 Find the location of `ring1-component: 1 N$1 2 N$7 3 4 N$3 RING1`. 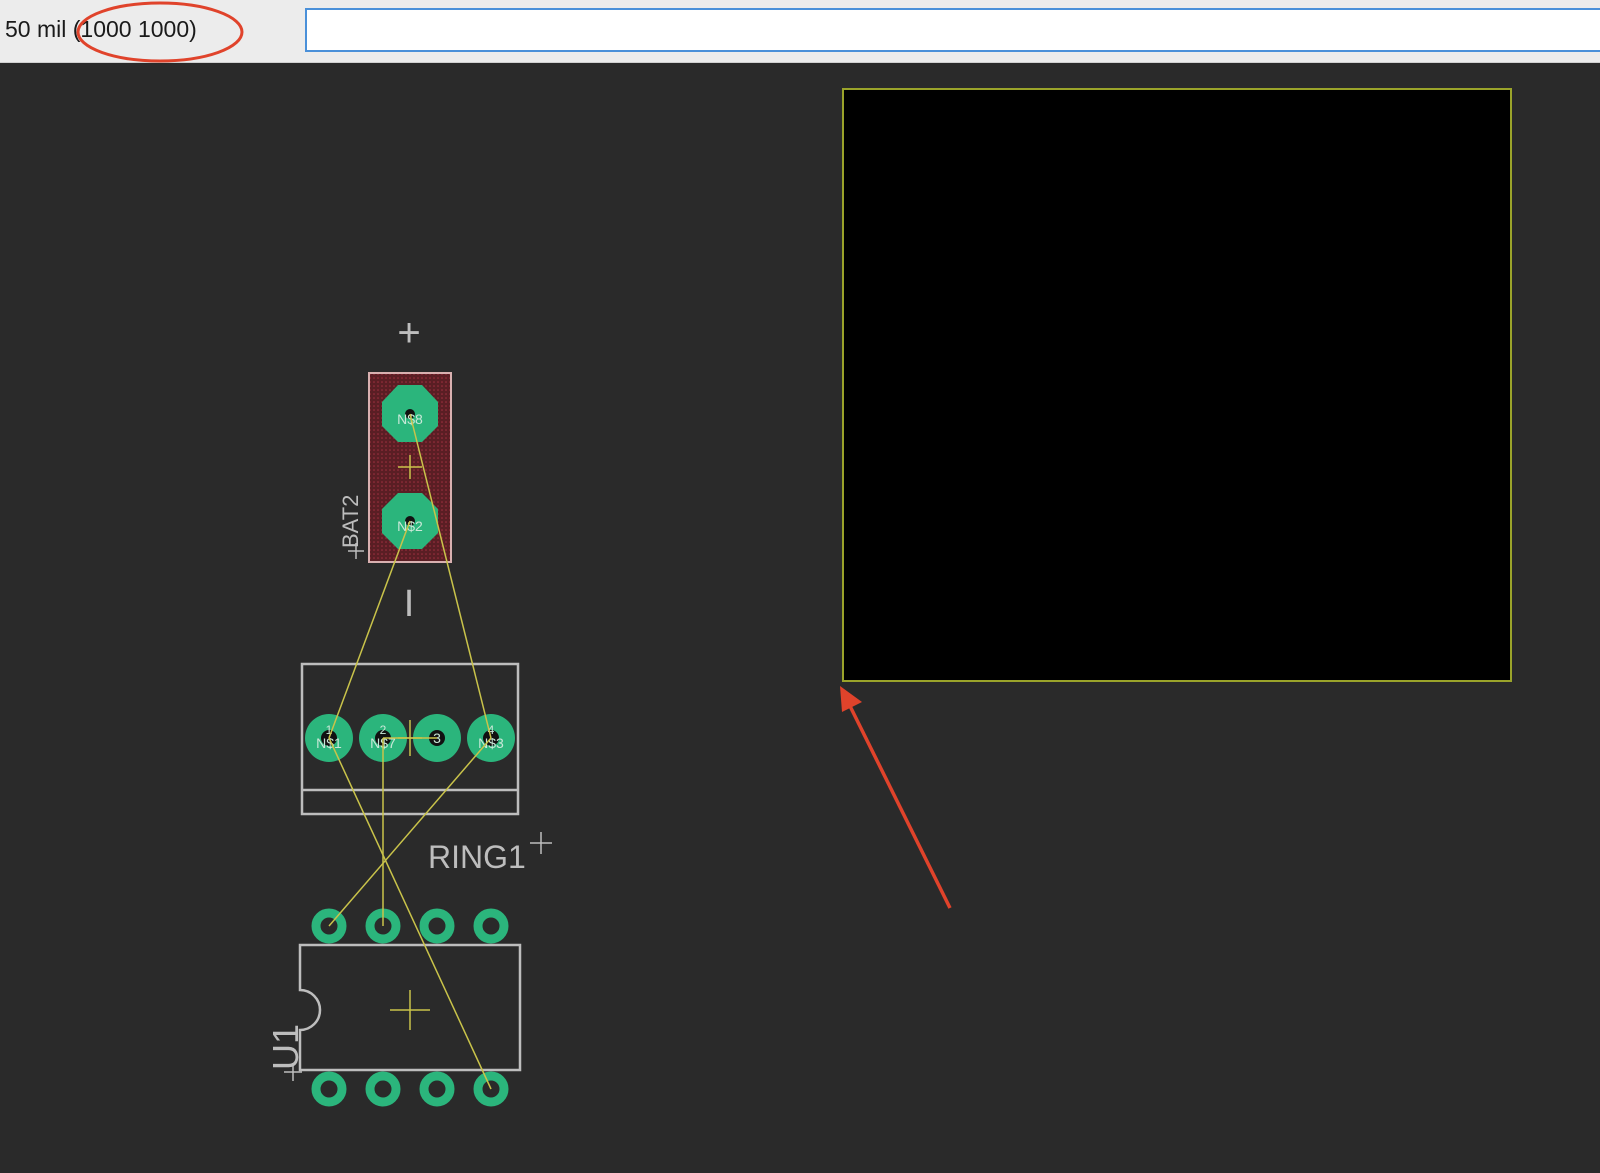

ring1-component: 1 N$1 2 N$7 3 4 N$3 RING1 is located at coordinates (426, 768).